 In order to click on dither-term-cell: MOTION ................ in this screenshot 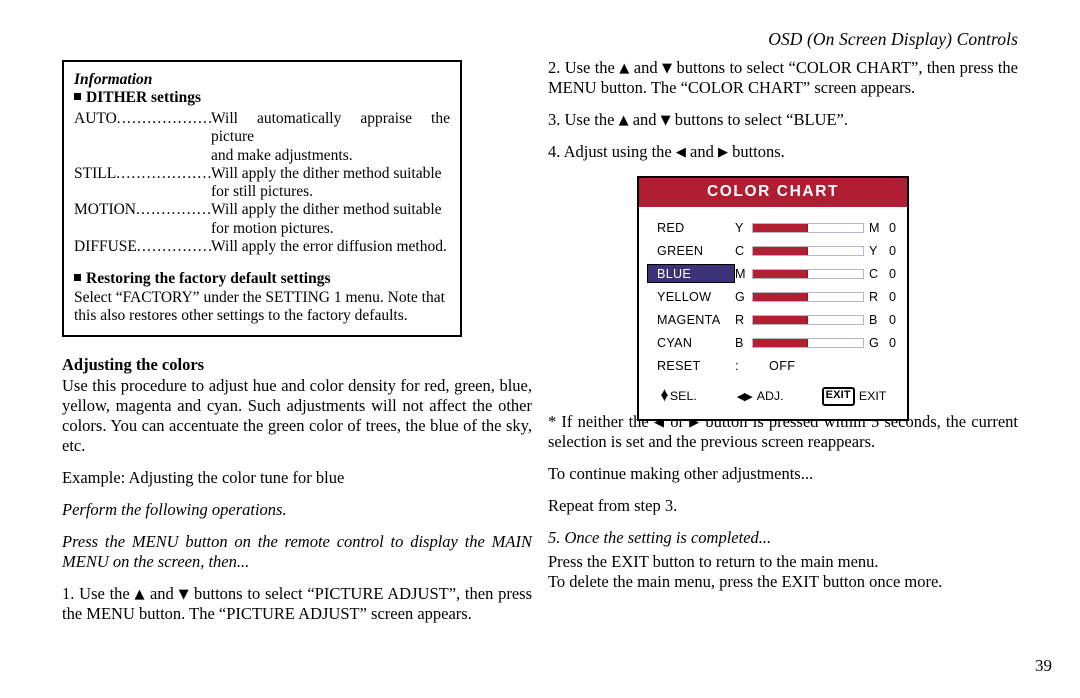, I will do `click(142, 210)`.